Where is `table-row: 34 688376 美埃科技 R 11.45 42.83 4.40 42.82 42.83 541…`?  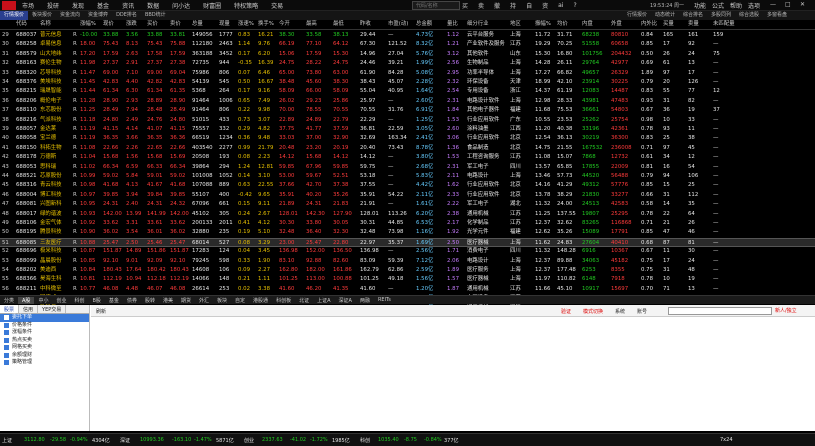 table-row: 34 688376 美埃科技 R 11.45 42.83 4.40 42.82 42.83 541… is located at coordinates (407, 82).